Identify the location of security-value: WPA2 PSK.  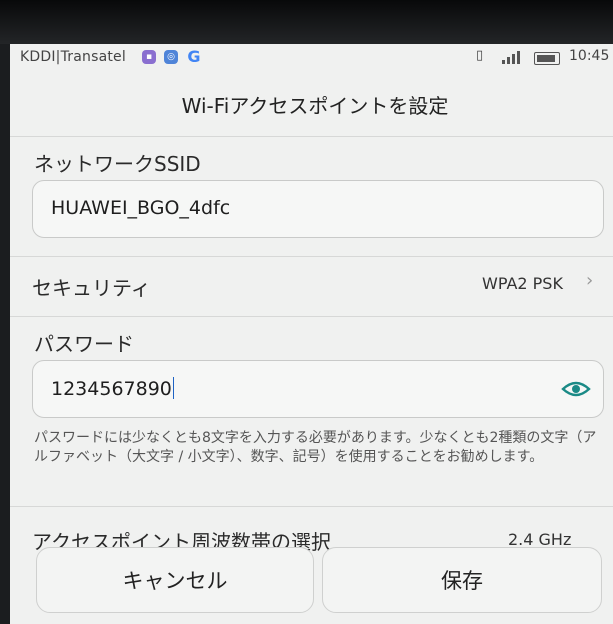
(522, 283).